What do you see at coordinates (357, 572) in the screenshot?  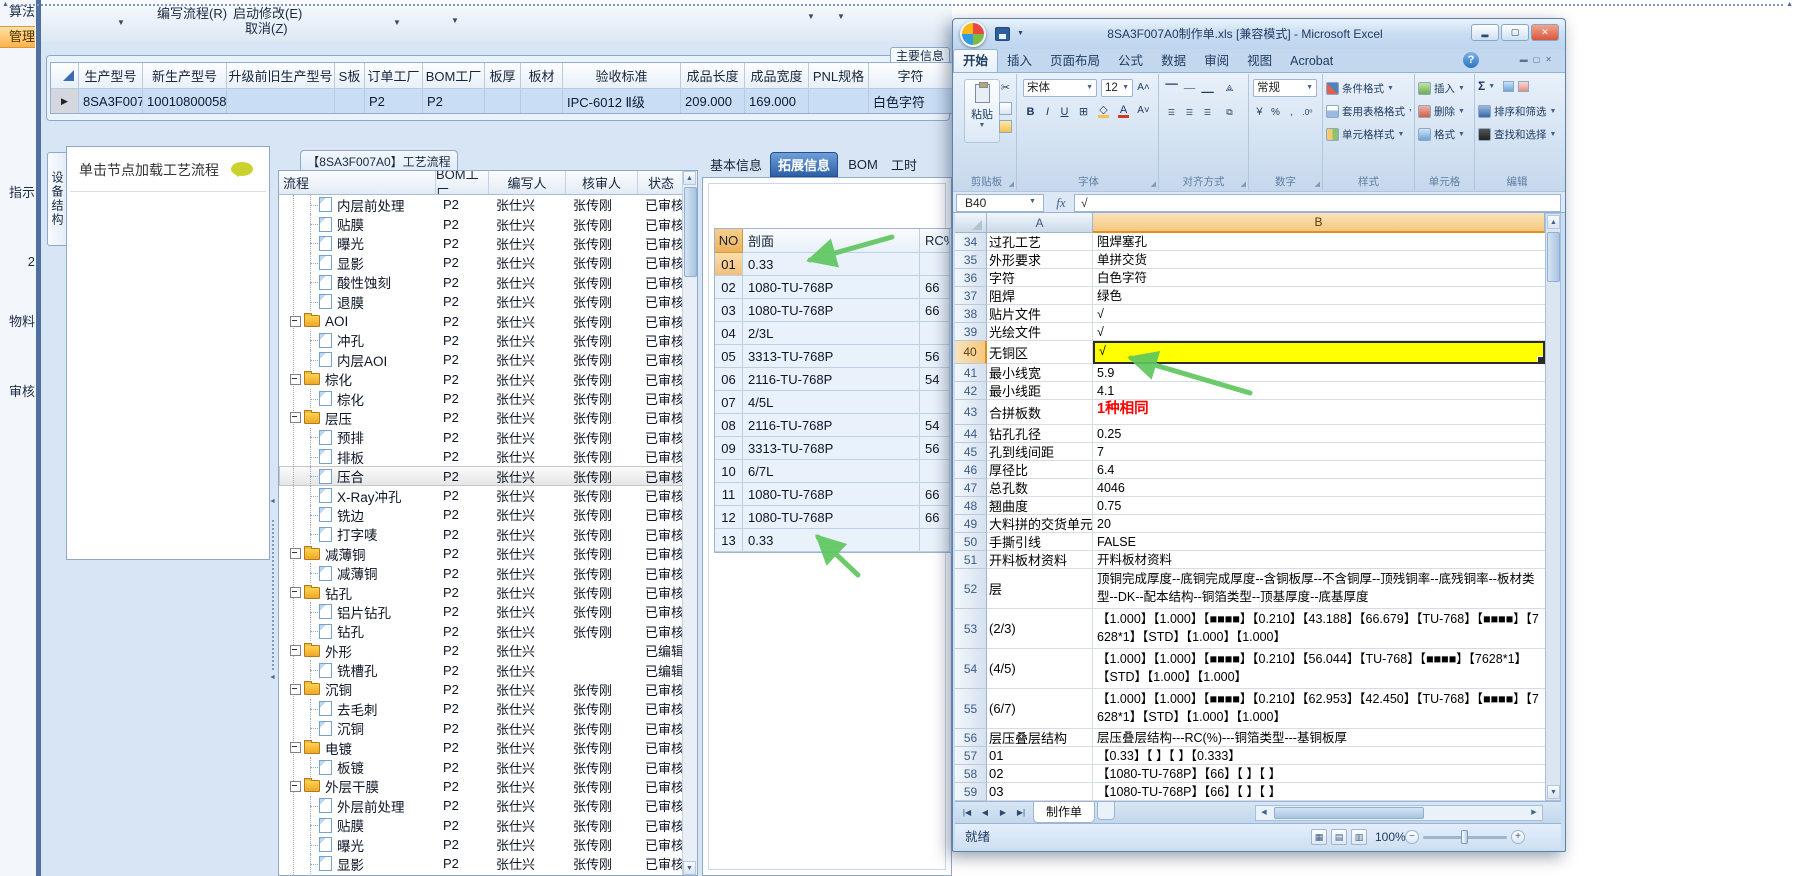 I see `flow-node-label: 减薄铜` at bounding box center [357, 572].